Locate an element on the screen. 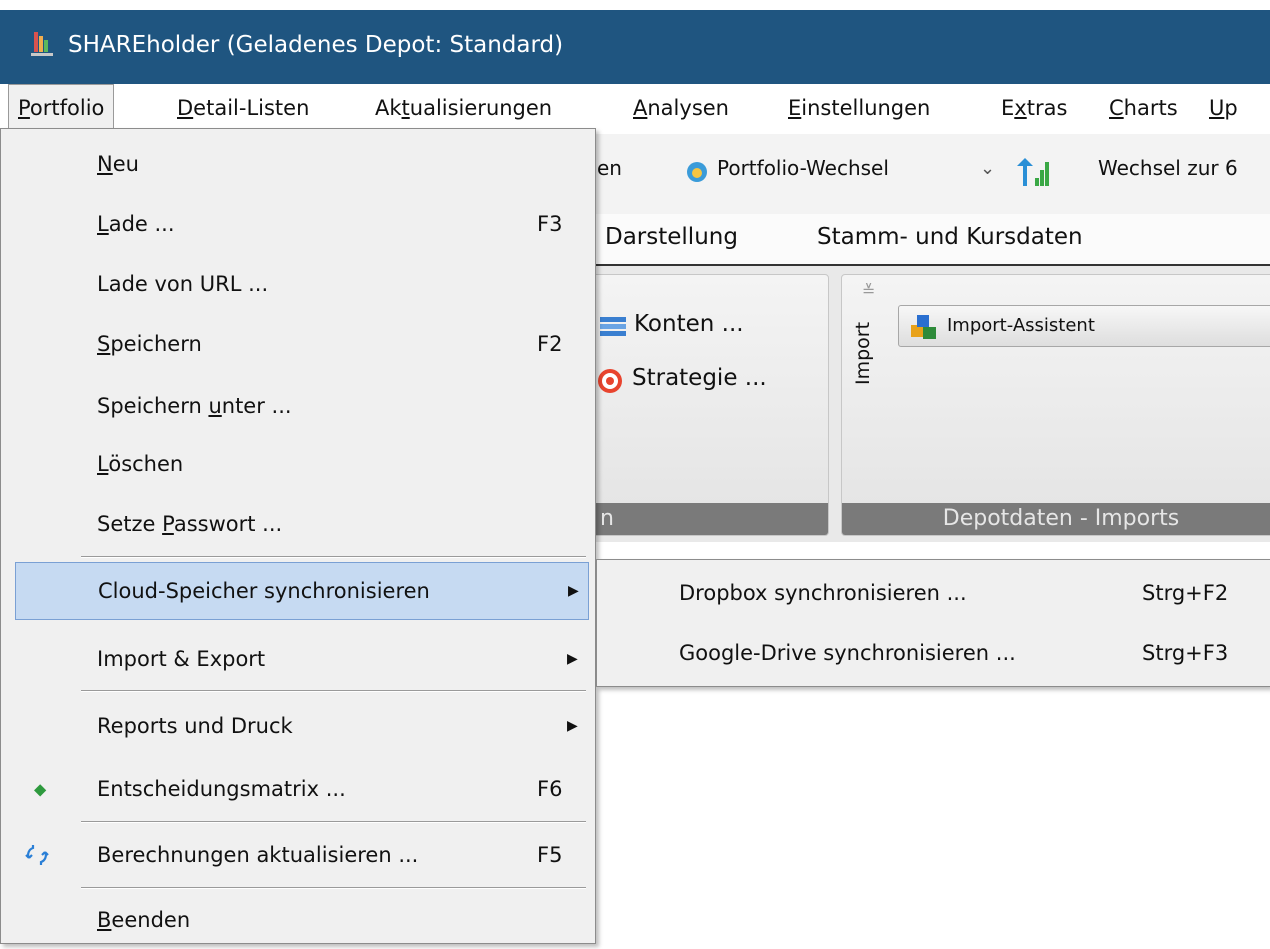 The height and width of the screenshot is (949, 1270). menu-item-label: Löschen is located at coordinates (140, 464).